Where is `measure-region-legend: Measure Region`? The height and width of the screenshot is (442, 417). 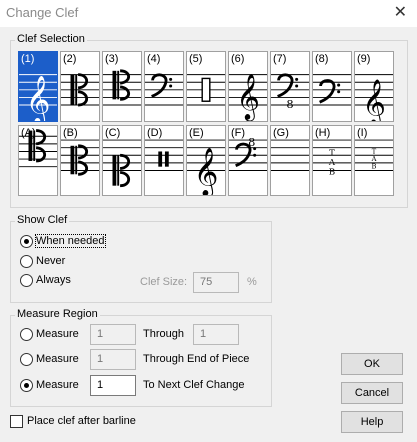
measure-region-legend: Measure Region is located at coordinates (57, 314).